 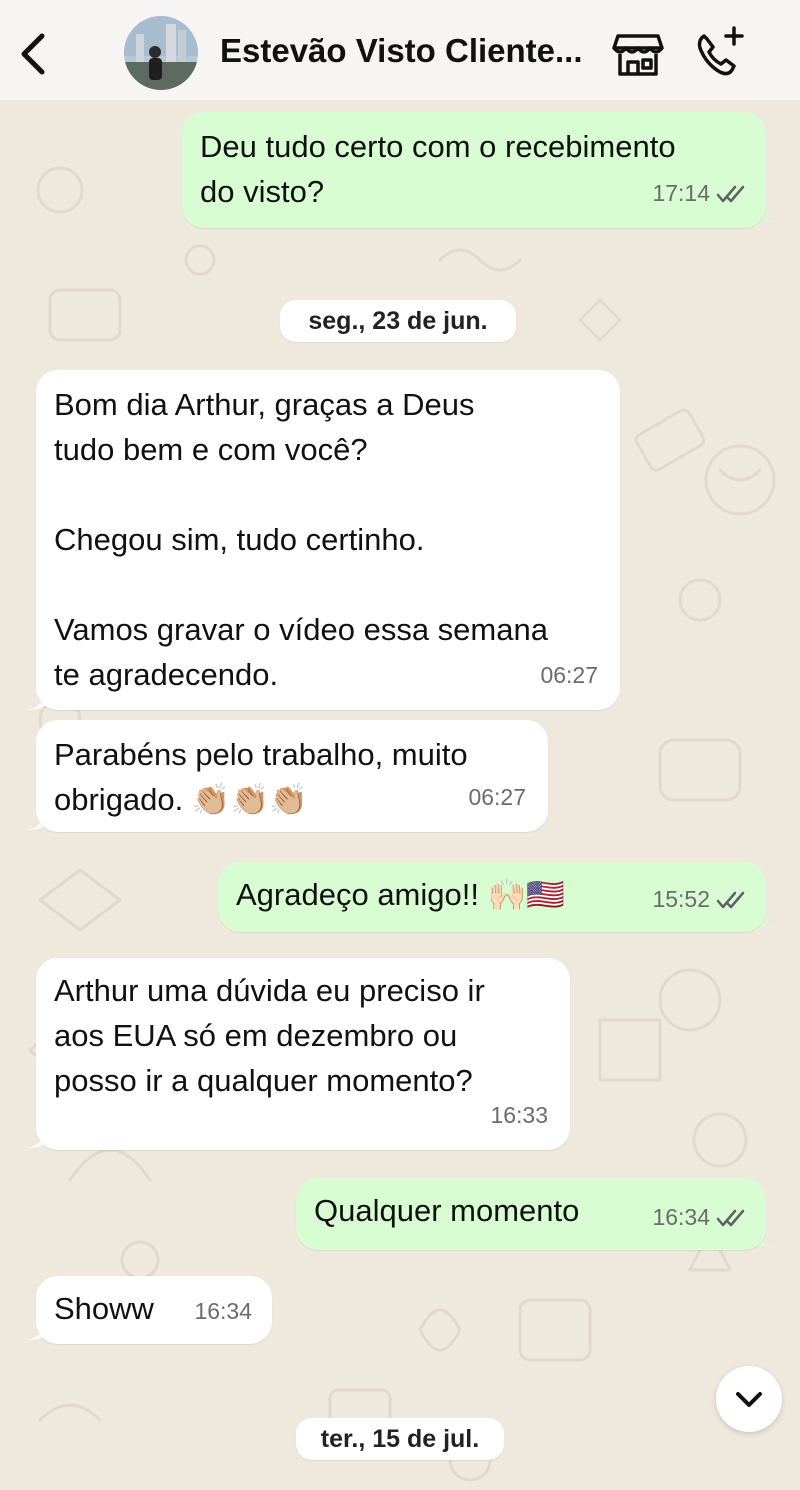 What do you see at coordinates (161, 53) in the screenshot?
I see `contact-avatar` at bounding box center [161, 53].